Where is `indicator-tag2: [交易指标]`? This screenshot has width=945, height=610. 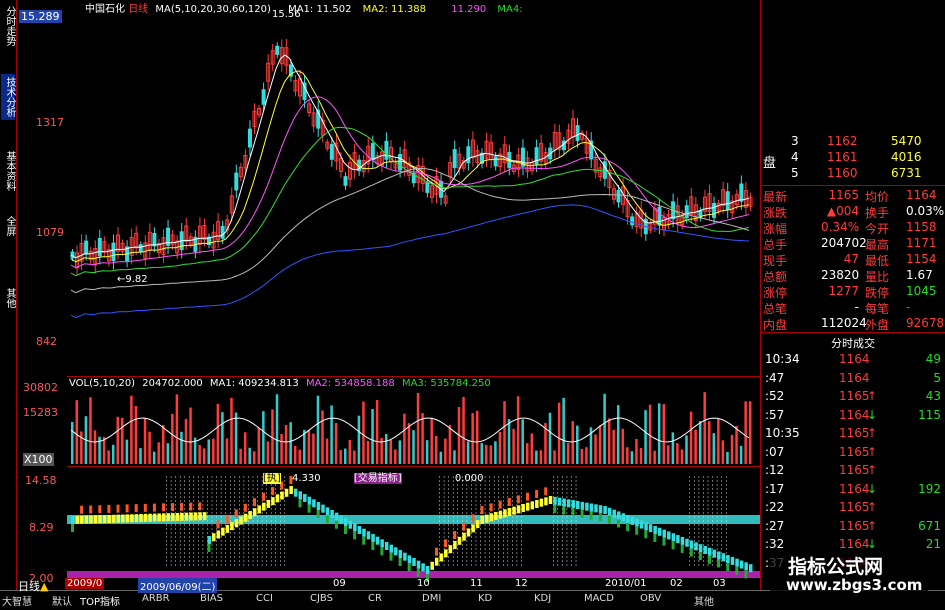
indicator-tag2: [交易指标] is located at coordinates (377, 478).